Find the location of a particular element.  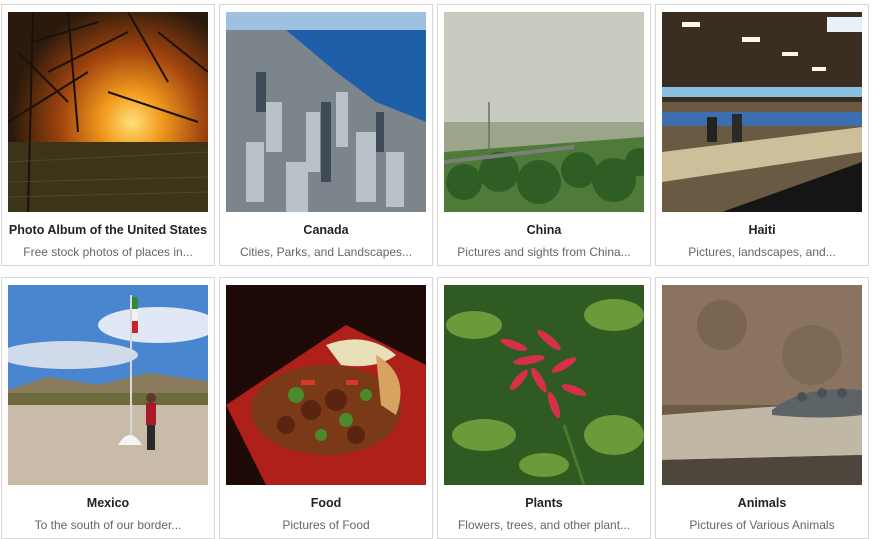

toronto-aerial-photo is located at coordinates (326, 112).